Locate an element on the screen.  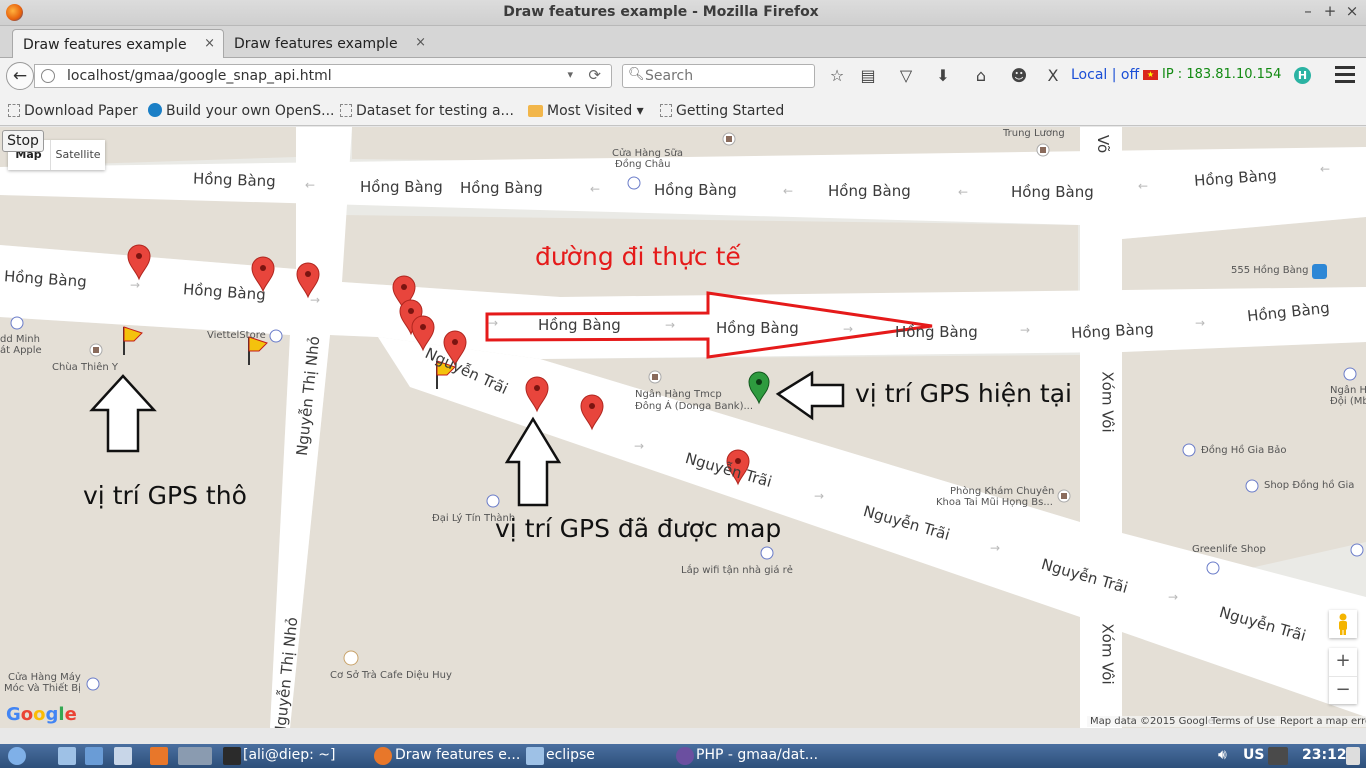
downloads-icon: ⬇ is located at coordinates (943, 76).